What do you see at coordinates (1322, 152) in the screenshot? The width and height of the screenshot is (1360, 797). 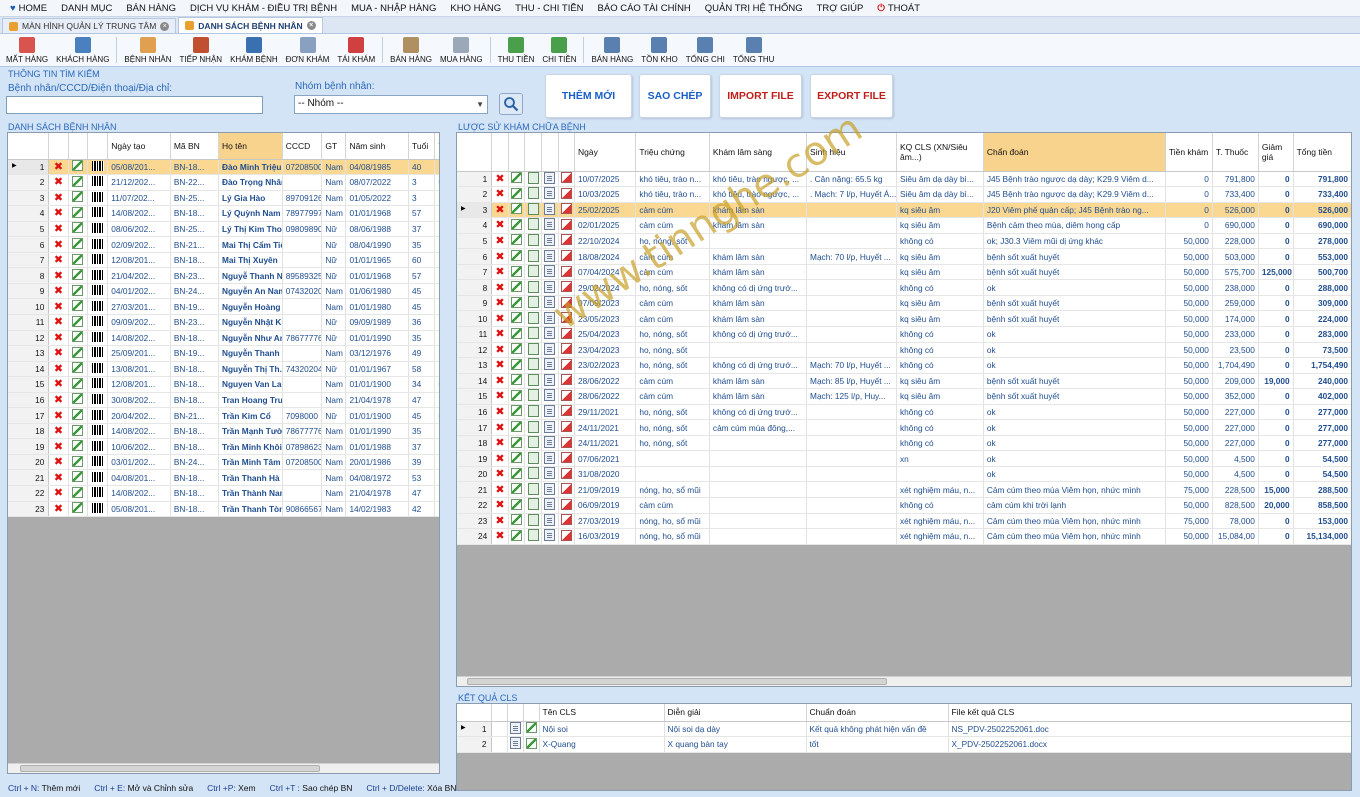 I see `column-header: Tổng tiền` at bounding box center [1322, 152].